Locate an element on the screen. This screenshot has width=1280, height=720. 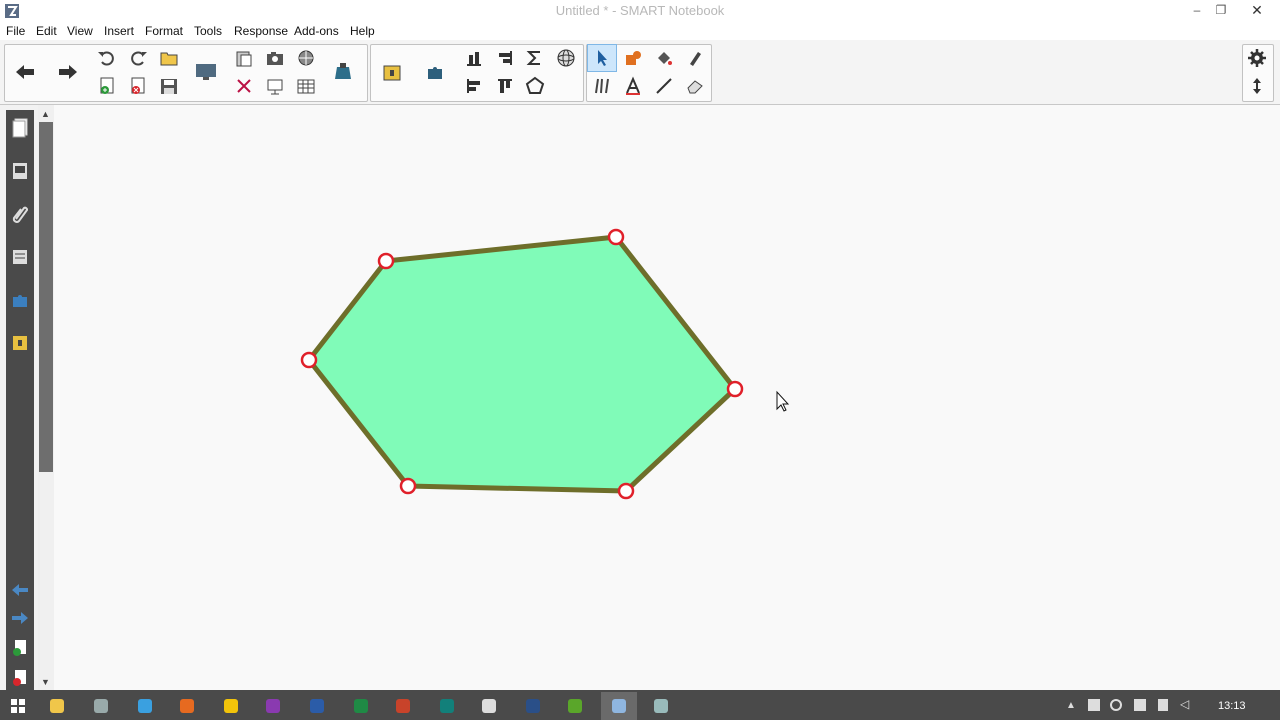
network-tool-icon is located at coordinates (661, 706).